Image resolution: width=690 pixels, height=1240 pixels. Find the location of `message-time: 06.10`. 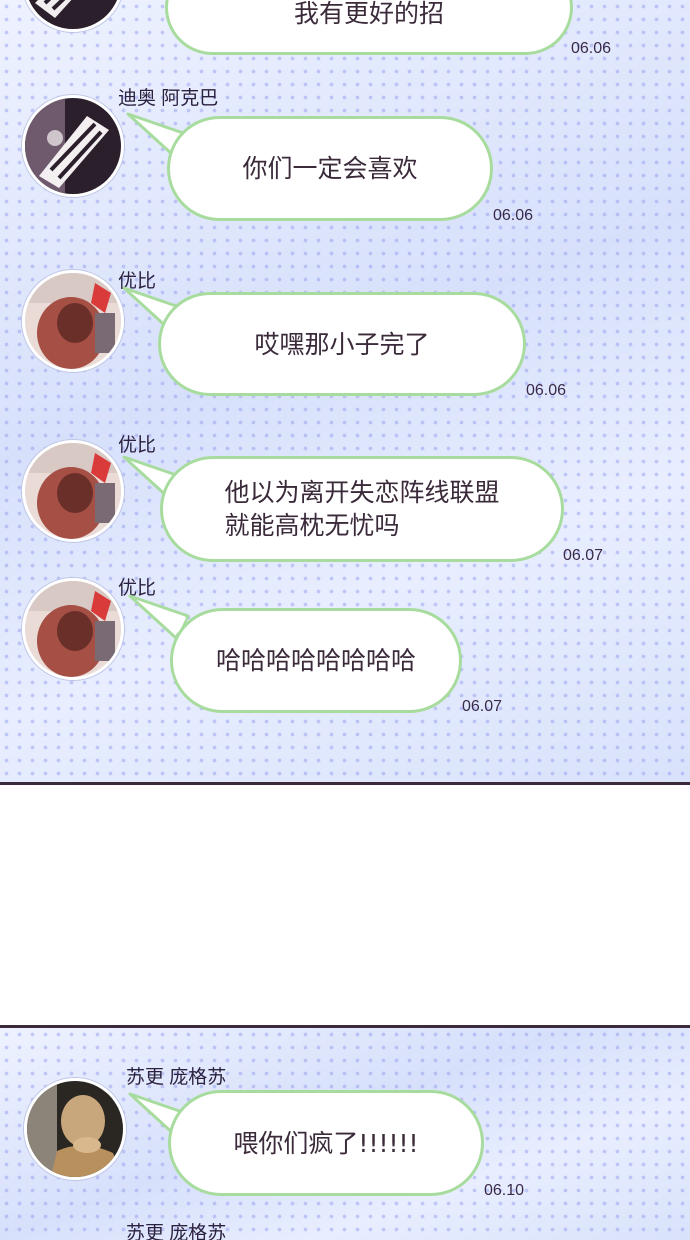

message-time: 06.10 is located at coordinates (504, 1190).